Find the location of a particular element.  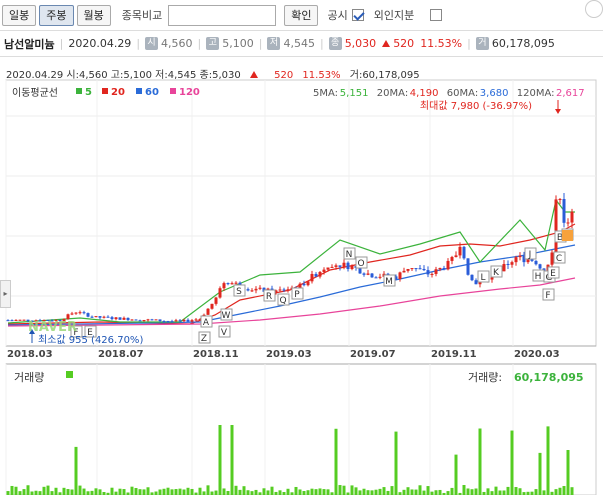

max-annotation: 최대값 7,980 (-36.97%) is located at coordinates (476, 106).